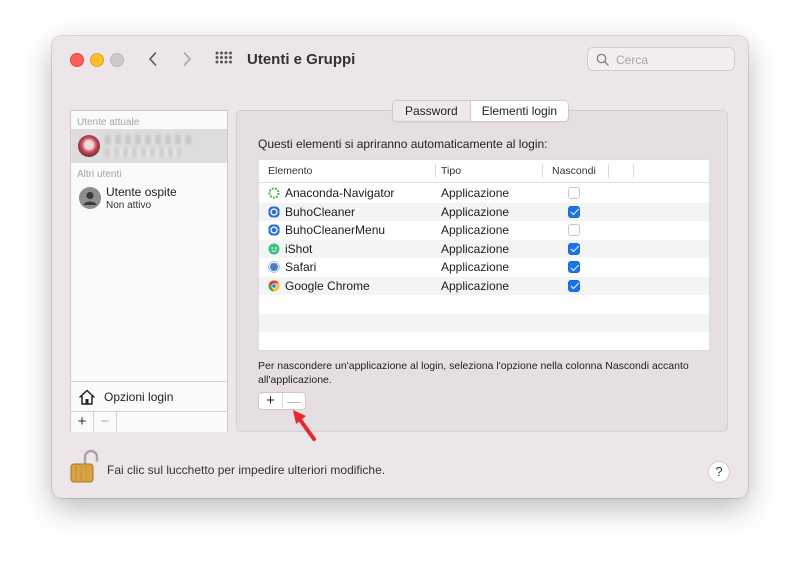 The height and width of the screenshot is (568, 800). I want to click on red-annotation-arrow-icon, so click(304, 425).